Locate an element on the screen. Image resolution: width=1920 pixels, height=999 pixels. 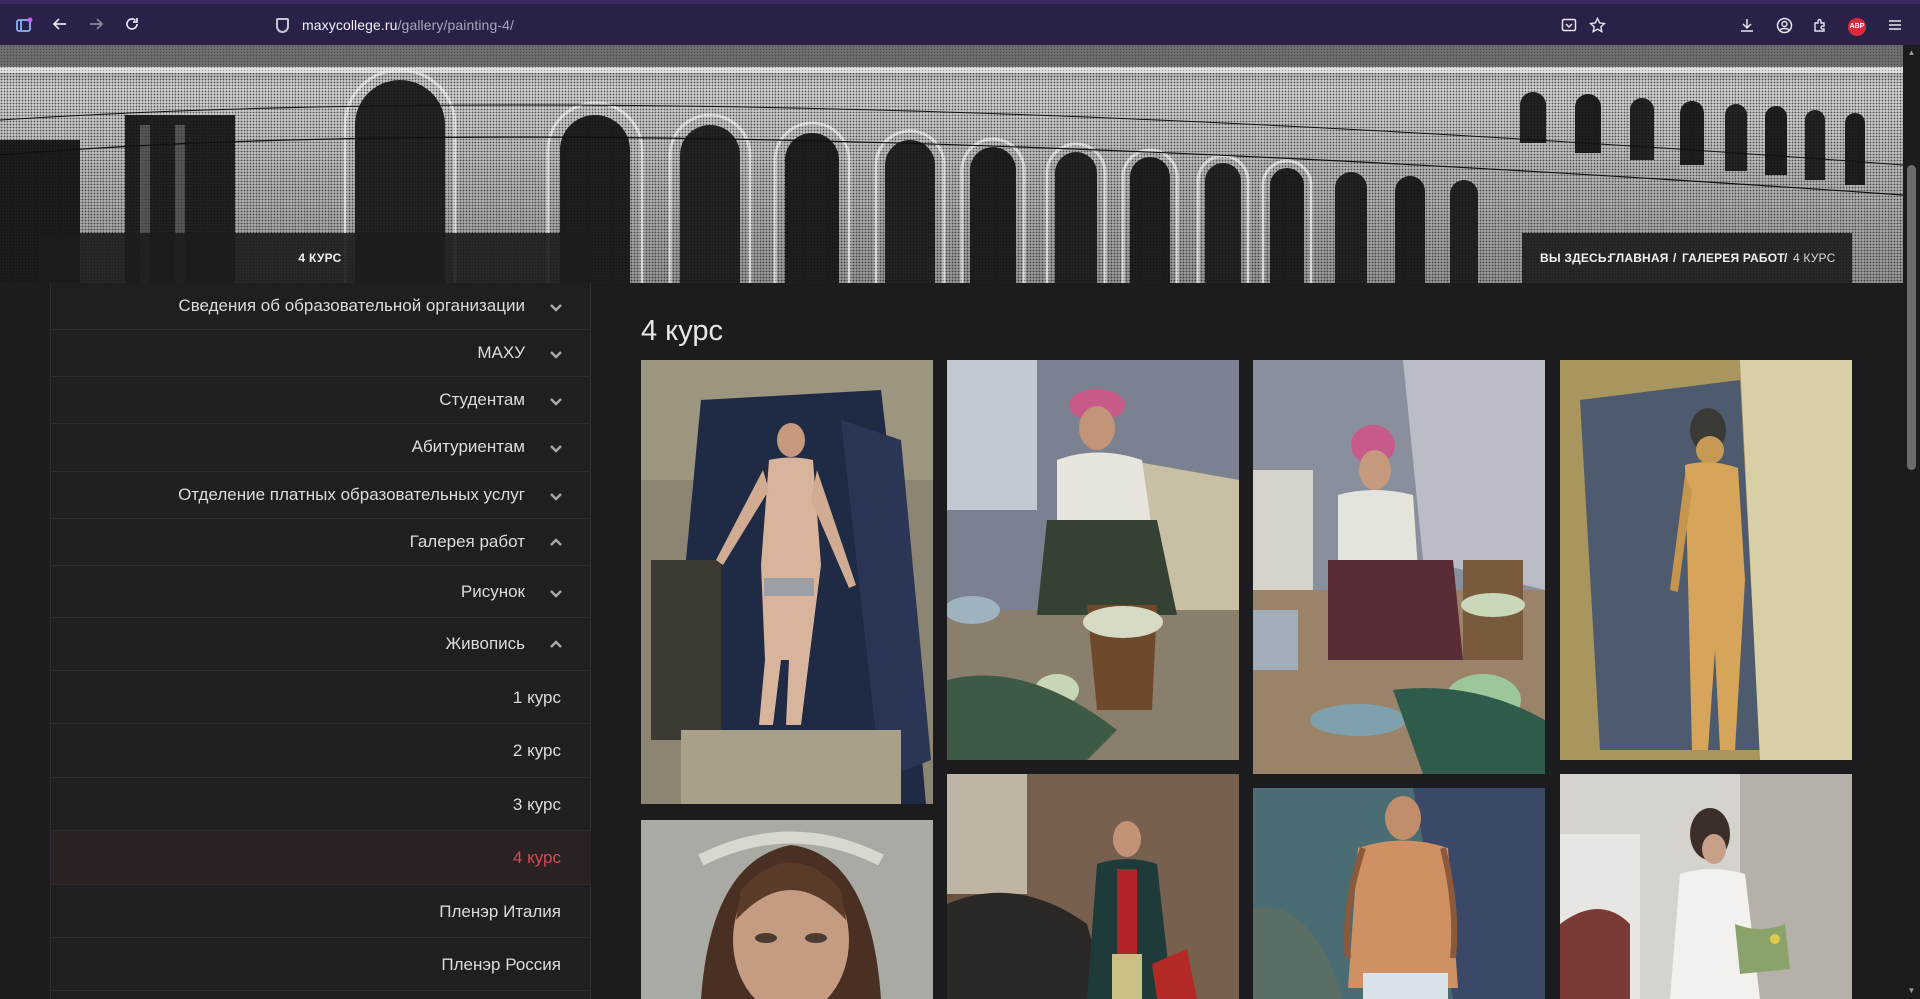
url-text: maxycollege.ru/gallery/painting-4/ is located at coordinates (408, 25).